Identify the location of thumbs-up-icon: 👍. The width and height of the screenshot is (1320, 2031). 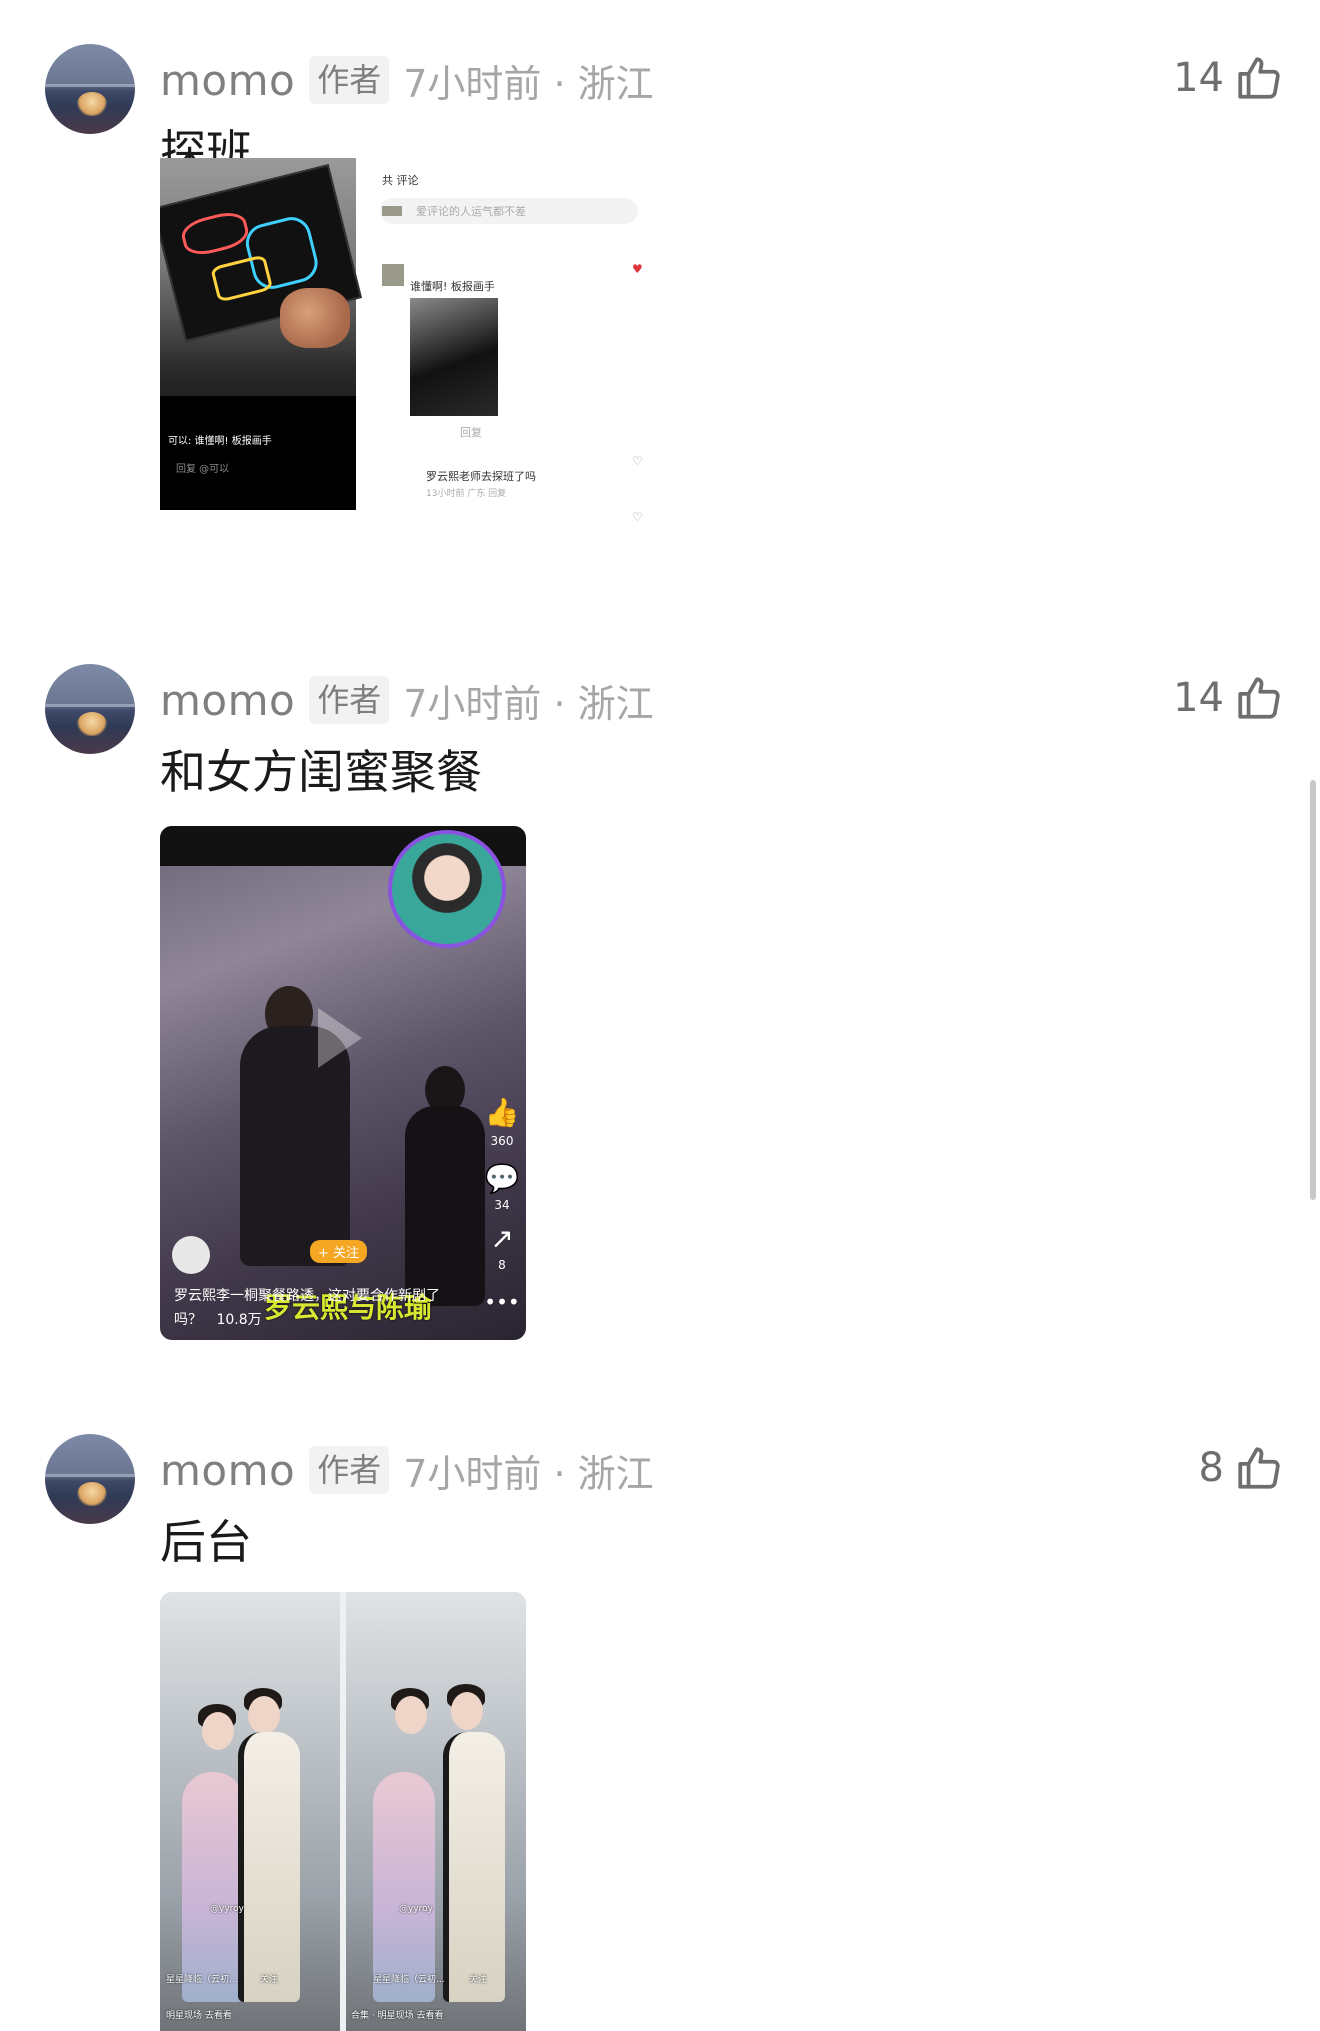
(502, 1112).